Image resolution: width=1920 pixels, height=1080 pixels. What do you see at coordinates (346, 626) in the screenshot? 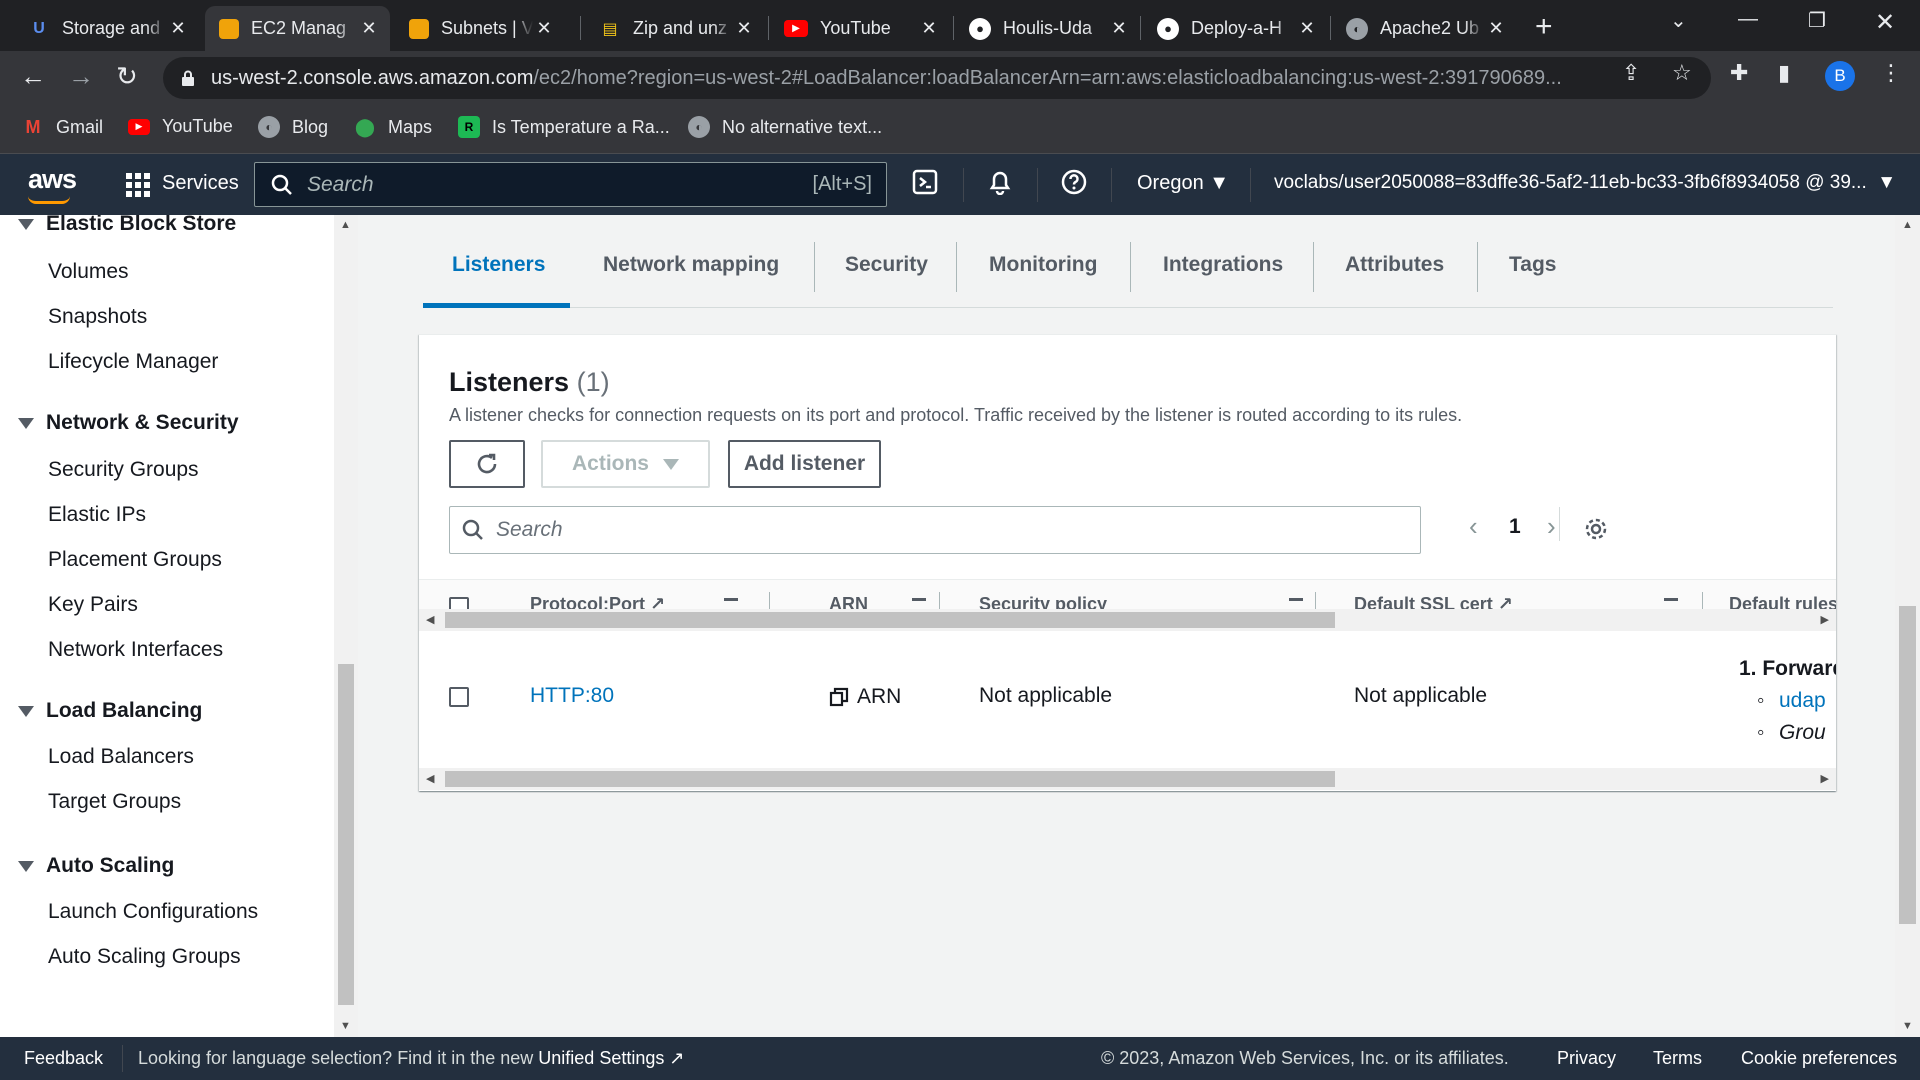
I see `sidebar-scrollbar: ▲ ▼` at bounding box center [346, 626].